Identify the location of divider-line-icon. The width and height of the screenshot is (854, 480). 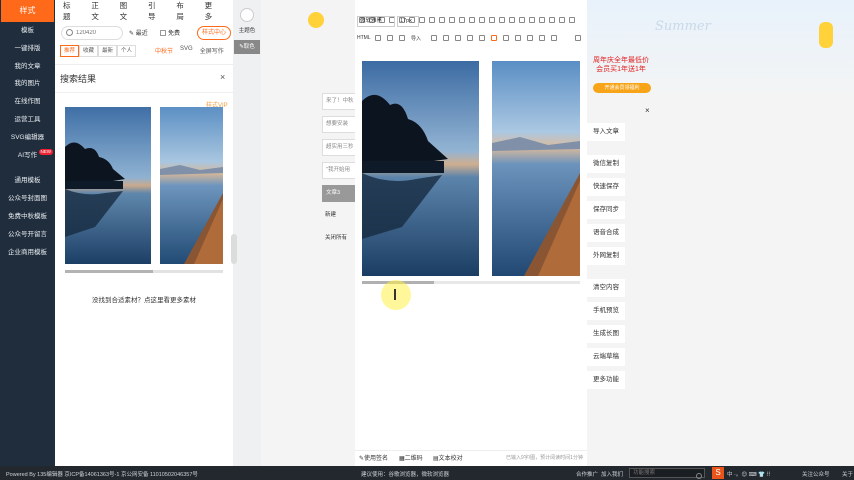
(482, 38).